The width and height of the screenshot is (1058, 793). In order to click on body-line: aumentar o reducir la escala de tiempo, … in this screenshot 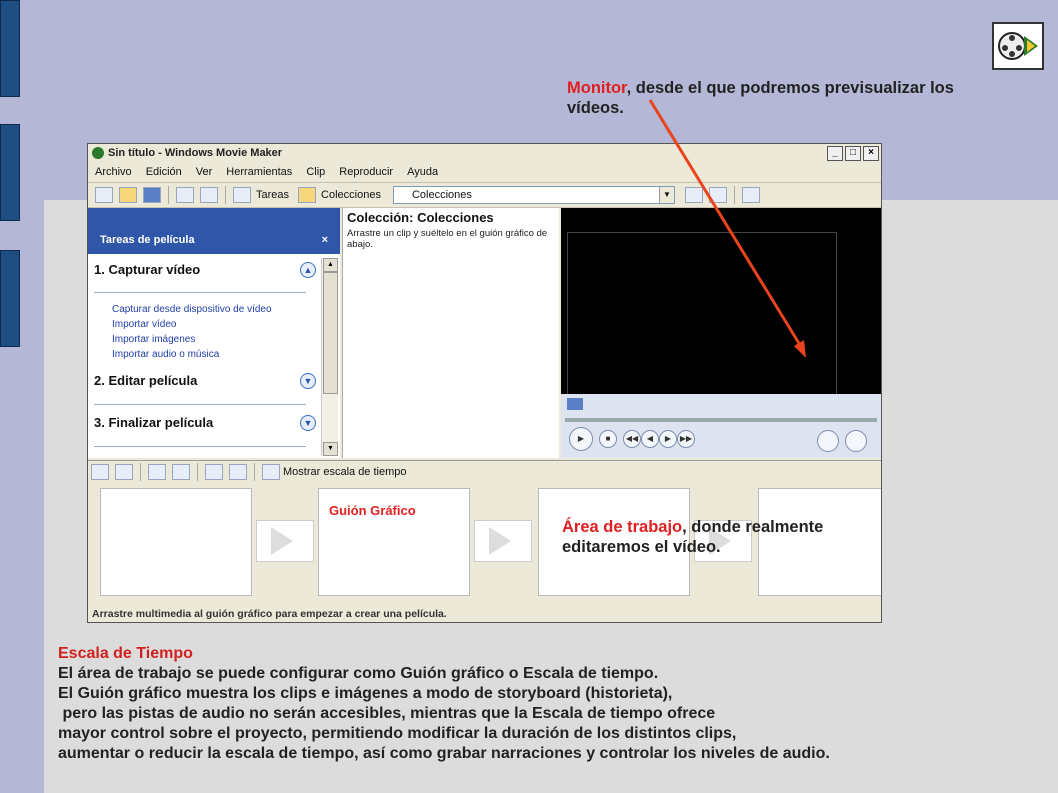, I will do `click(444, 753)`.